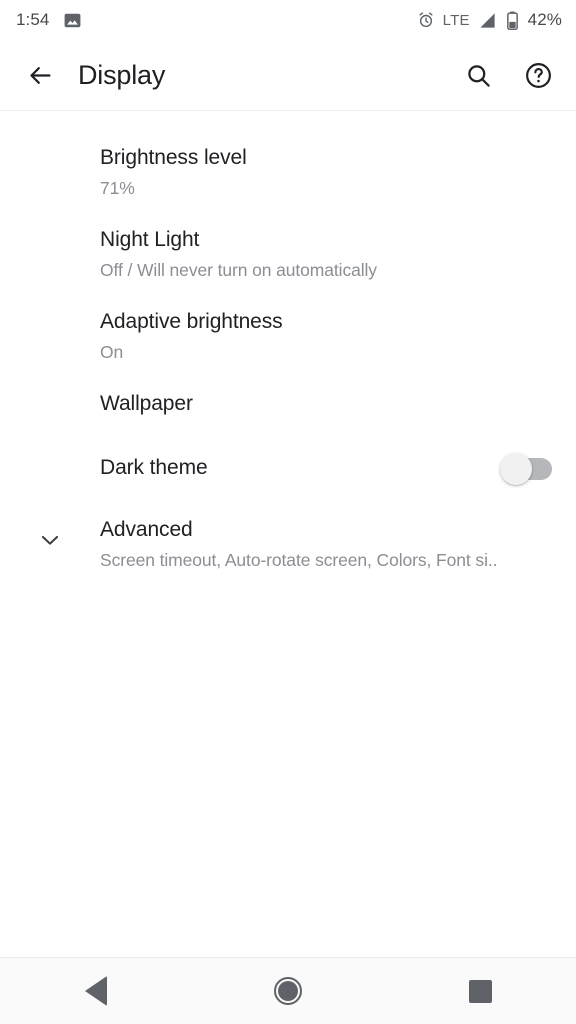  Describe the element at coordinates (150, 239) in the screenshot. I see `list-item-title: Night Light` at that location.